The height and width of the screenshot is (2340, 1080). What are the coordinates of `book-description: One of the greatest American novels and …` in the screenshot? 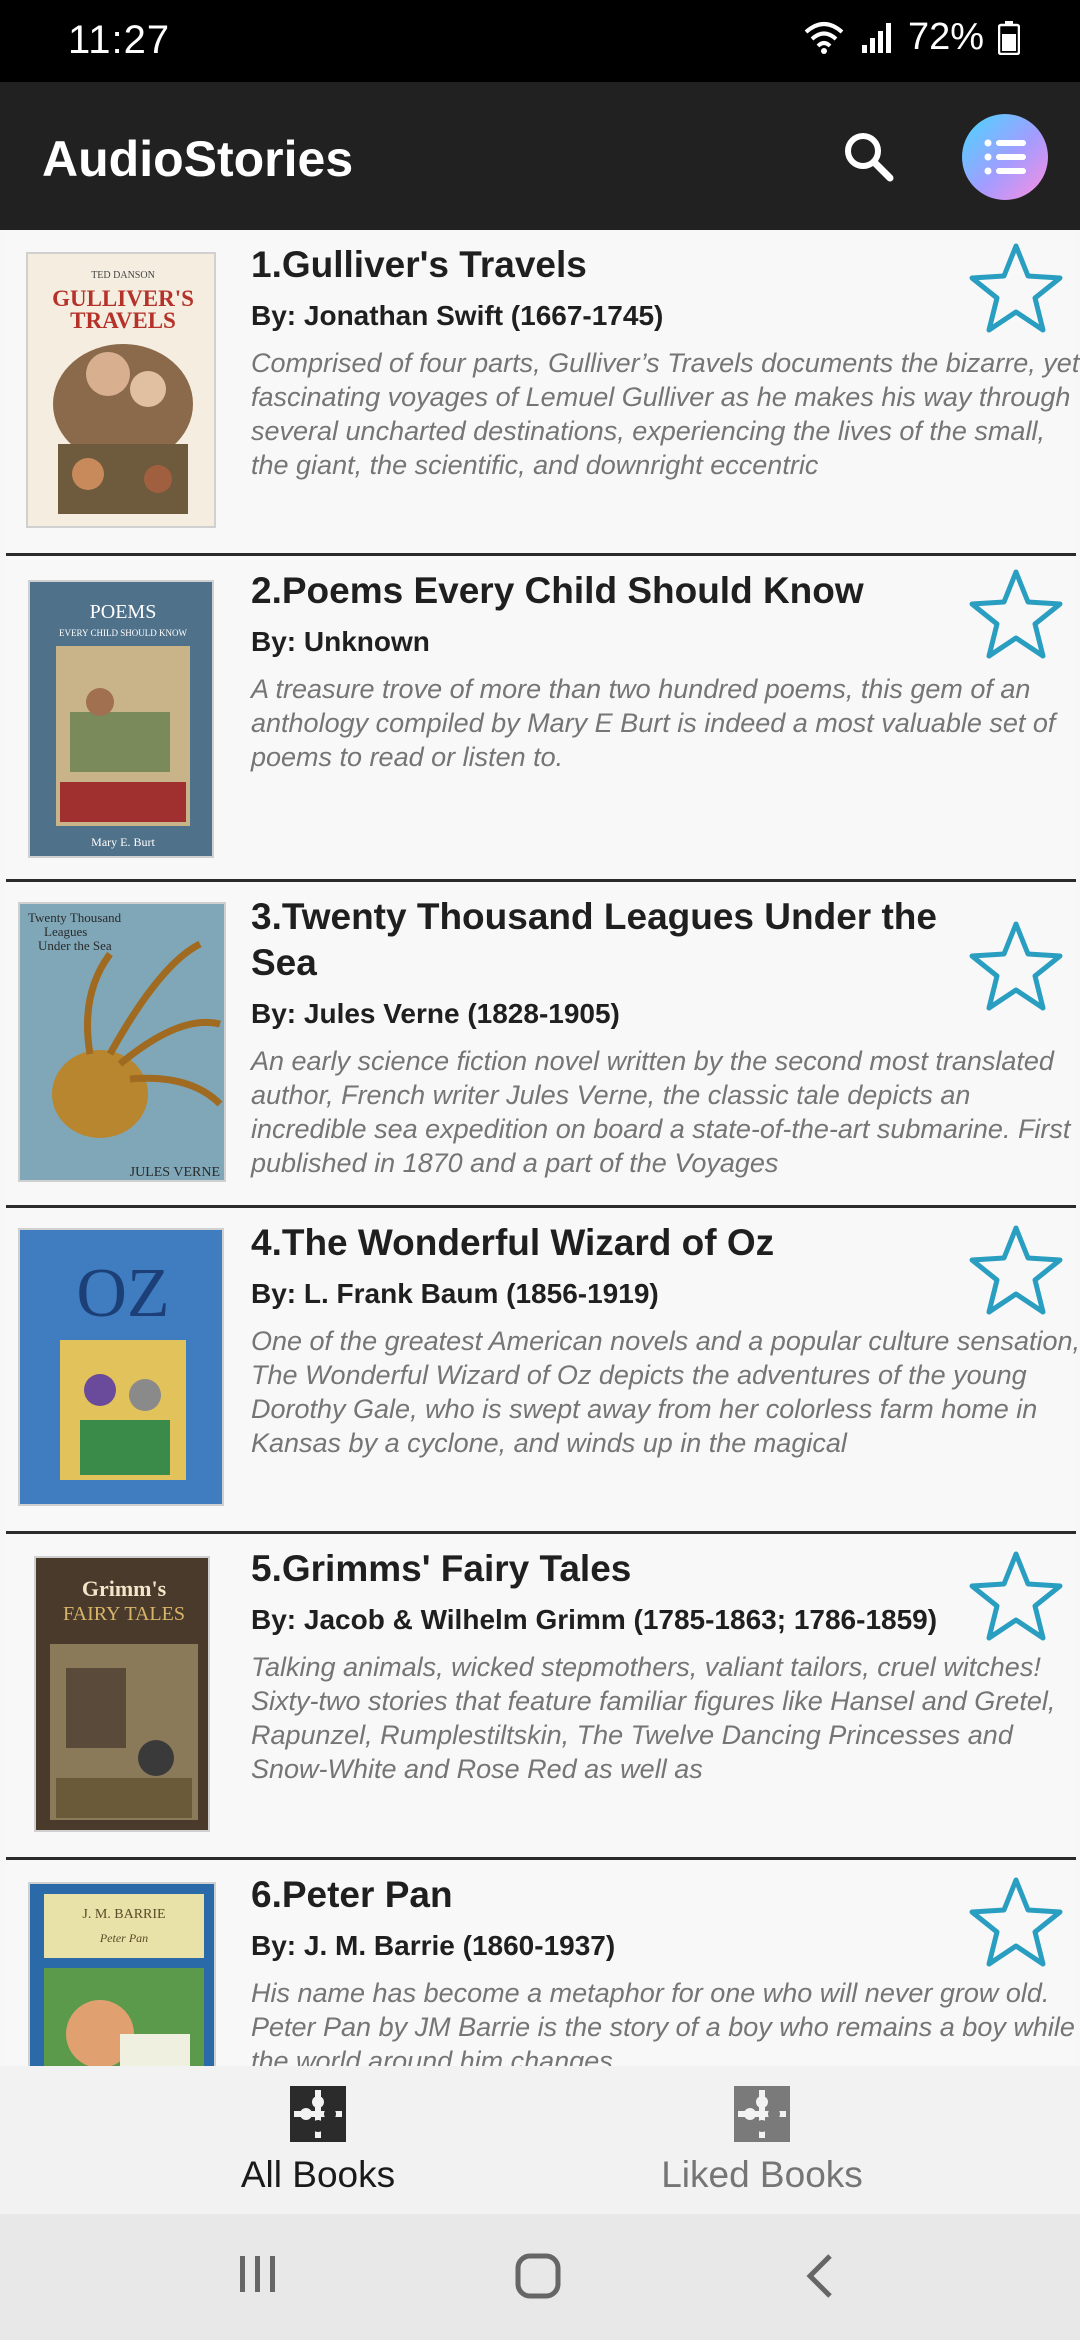 It's located at (665, 1392).